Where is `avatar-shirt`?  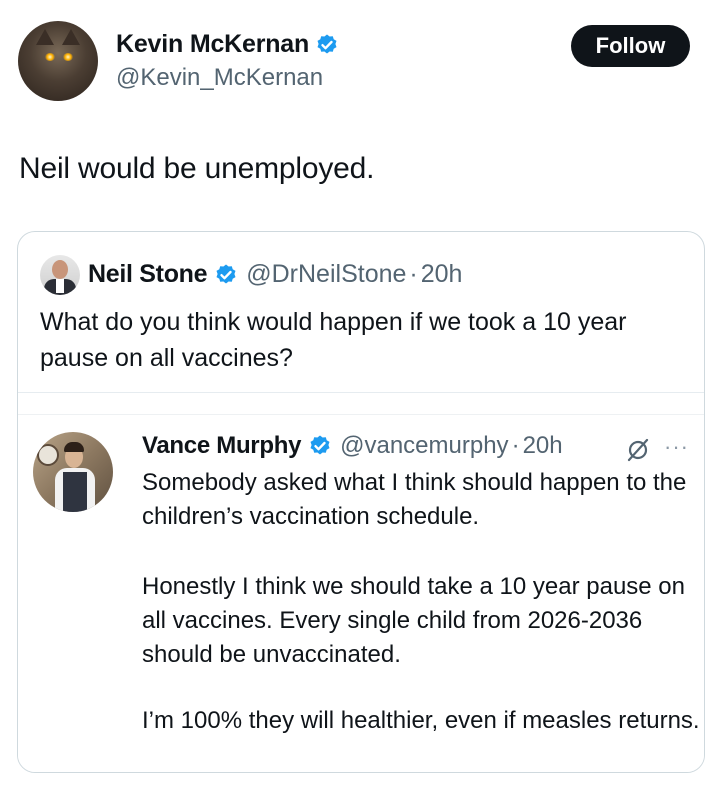
avatar-shirt is located at coordinates (60, 286).